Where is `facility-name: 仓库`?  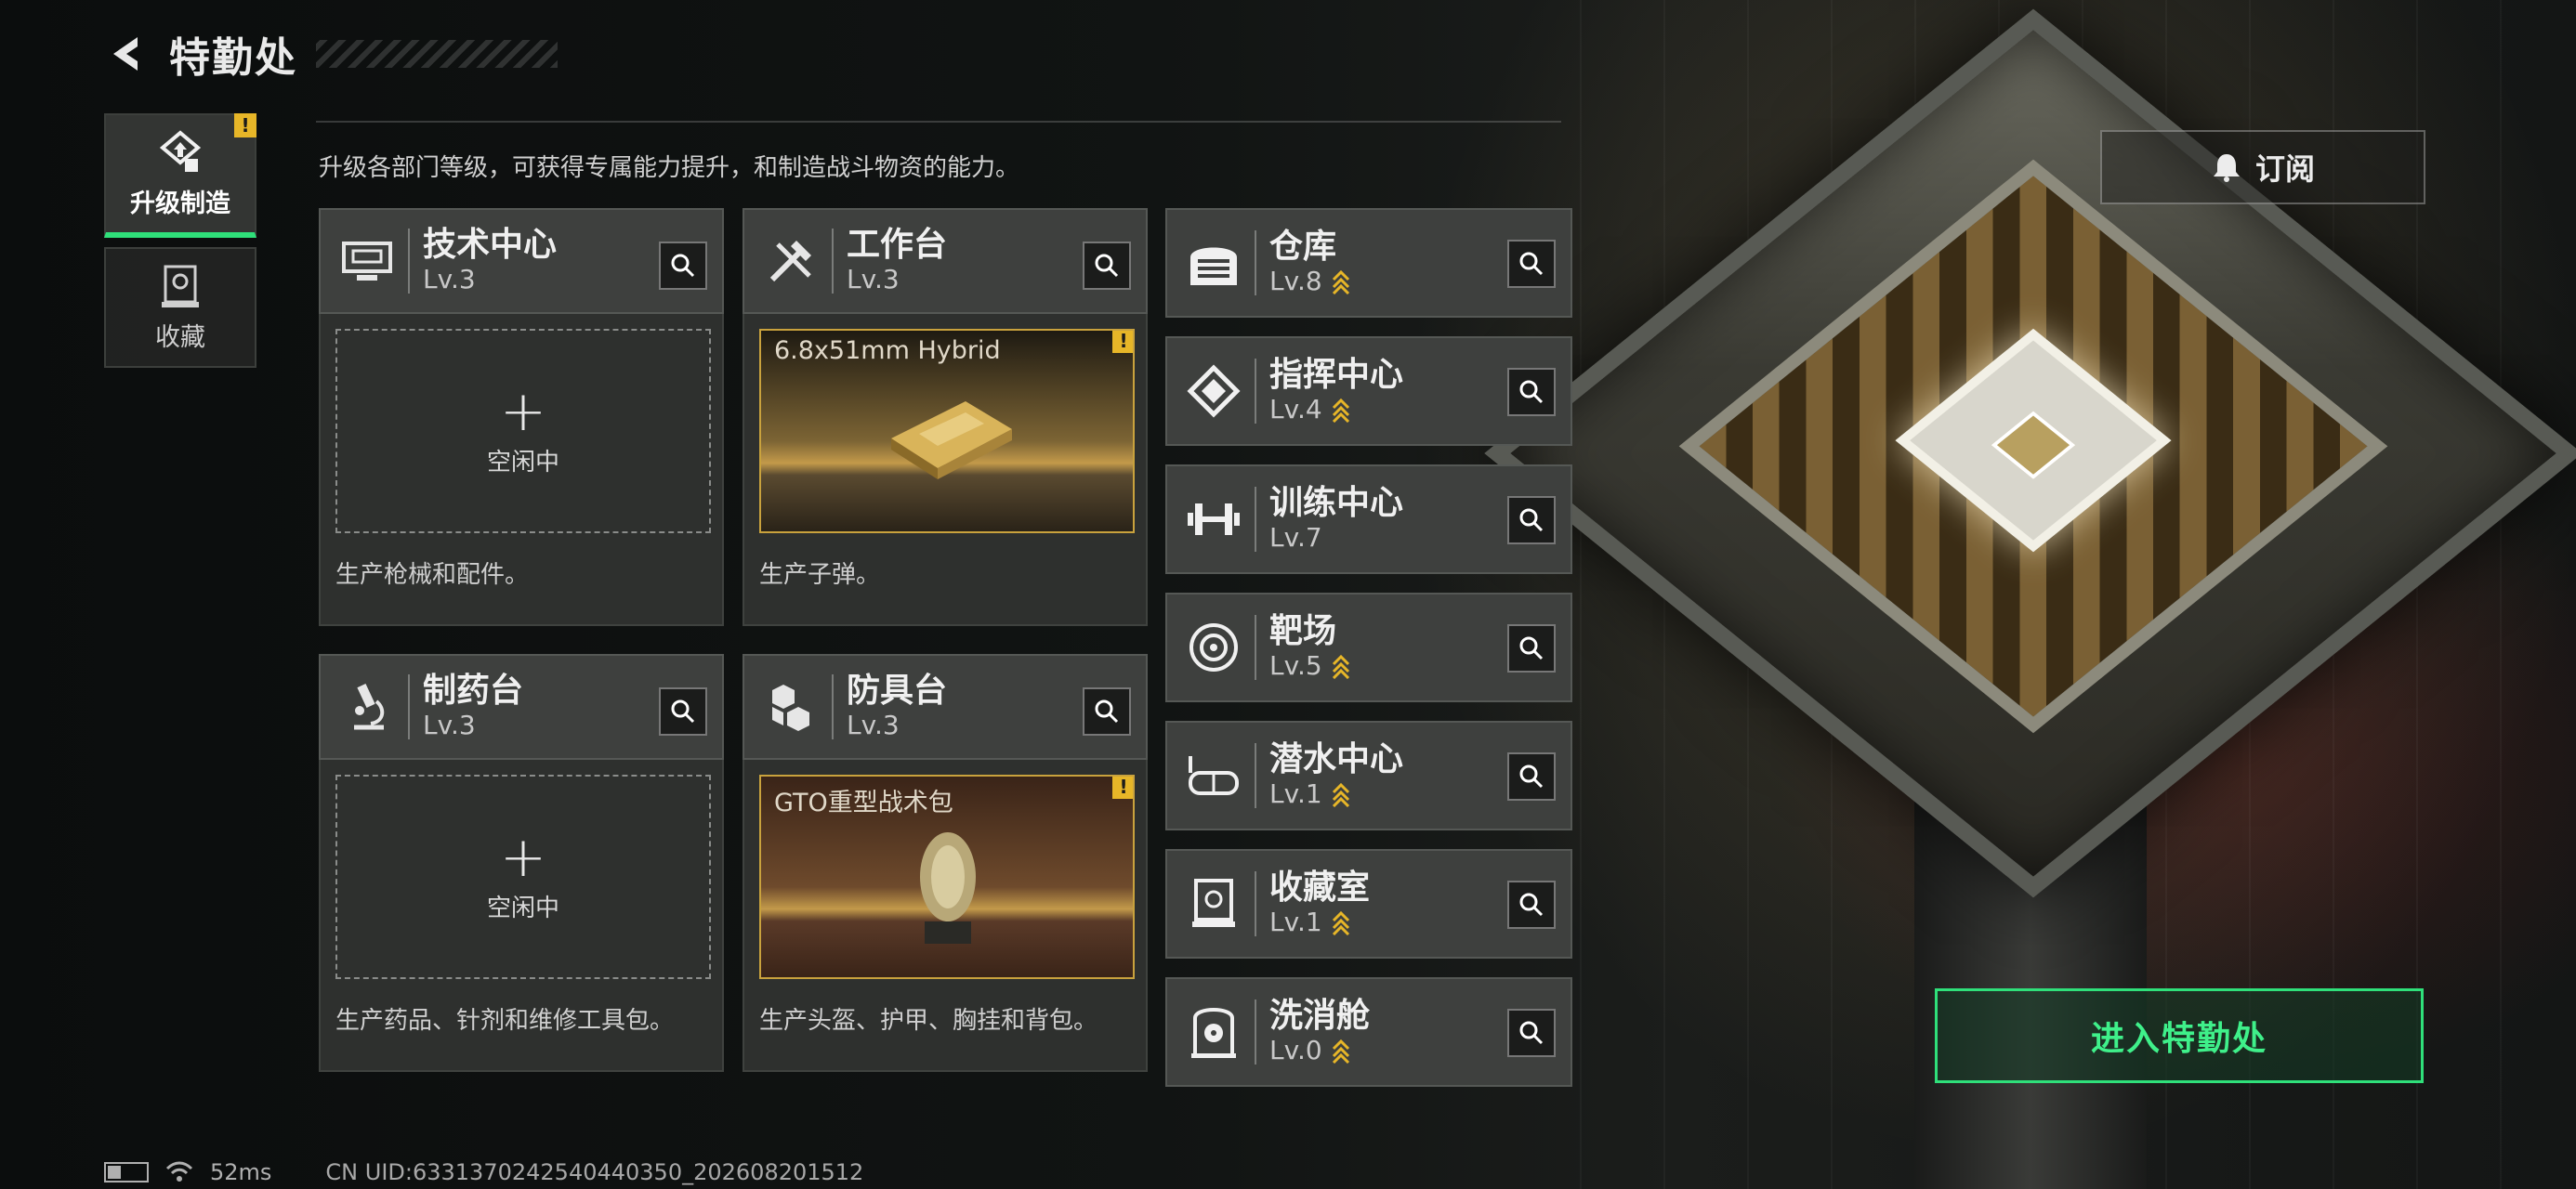 facility-name: 仓库 is located at coordinates (1303, 247).